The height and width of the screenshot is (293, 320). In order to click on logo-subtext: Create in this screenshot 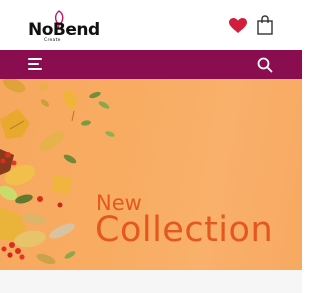, I will do `click(52, 40)`.